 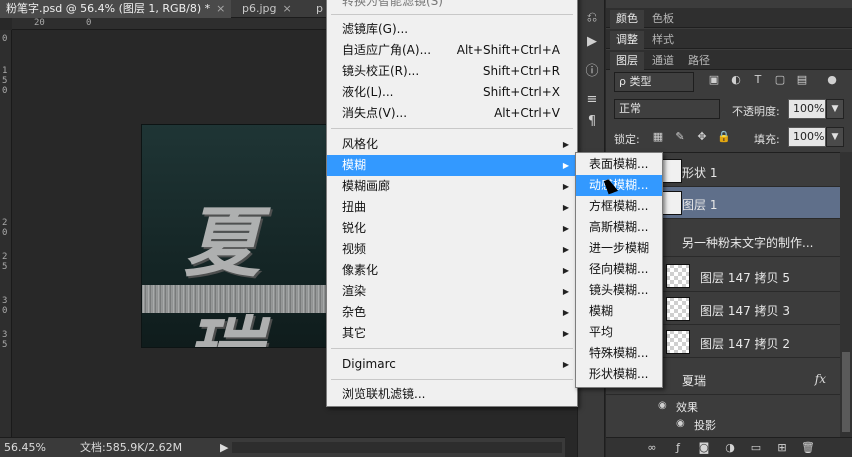 What do you see at coordinates (452, 6) in the screenshot?
I see `menu-item-convert-smart-filter: 转换为智能滤镜(S)` at bounding box center [452, 6].